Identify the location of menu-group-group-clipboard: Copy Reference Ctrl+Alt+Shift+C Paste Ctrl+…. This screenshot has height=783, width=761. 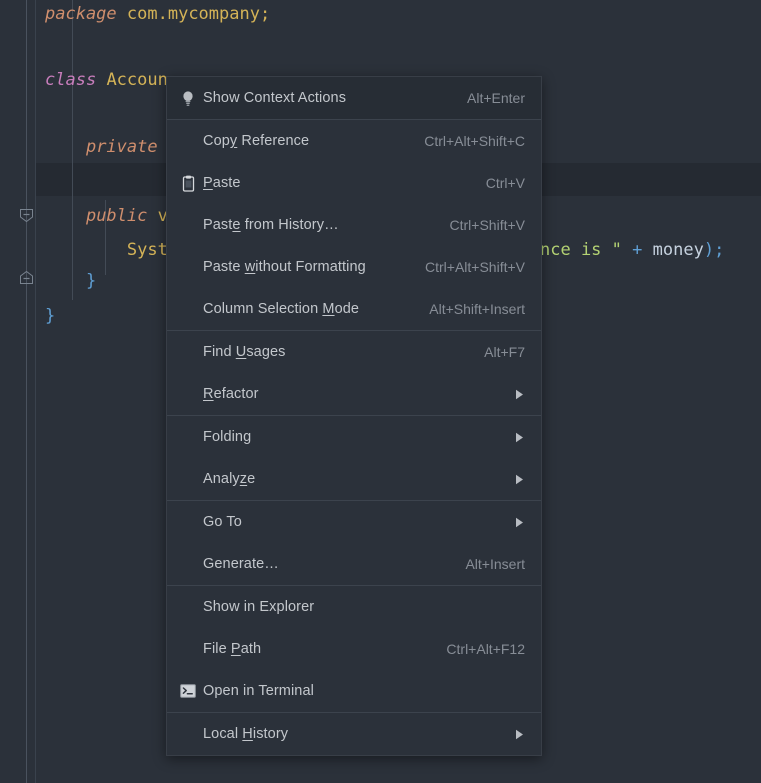
(354, 225).